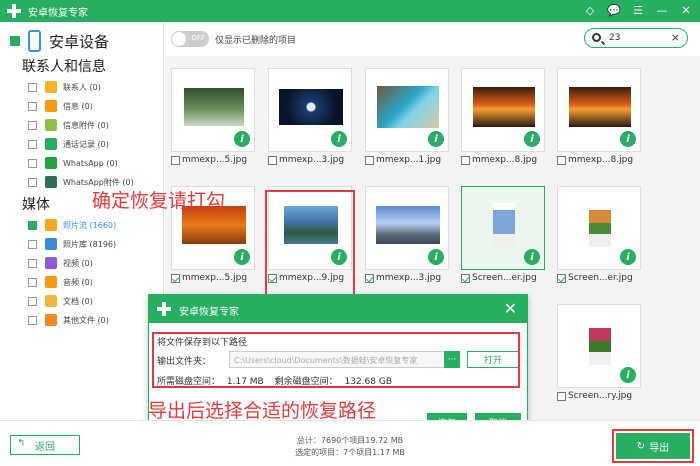 This screenshot has width=700, height=466. Describe the element at coordinates (78, 106) in the screenshot. I see `contacts-item-label: 信息 (0)` at that location.